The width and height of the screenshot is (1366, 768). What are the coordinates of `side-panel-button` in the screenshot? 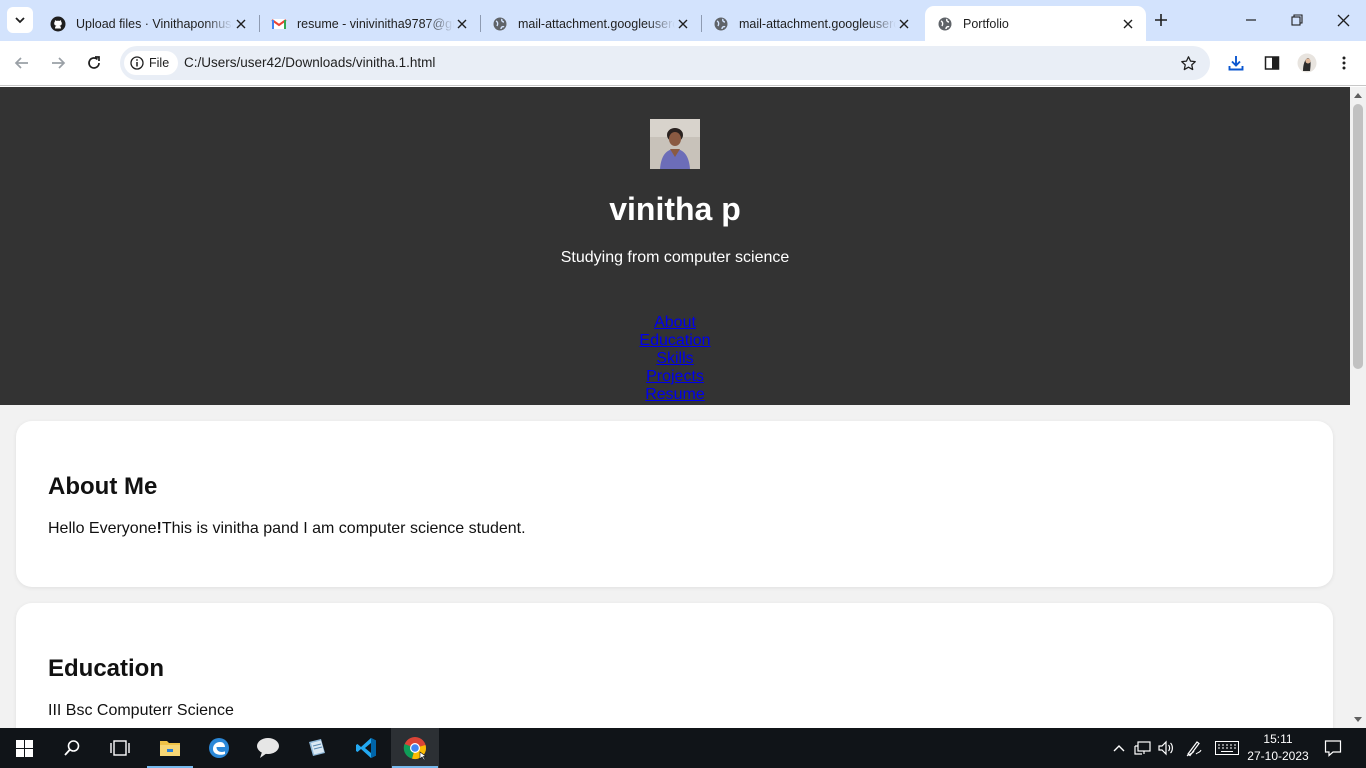 It's located at (1272, 63).